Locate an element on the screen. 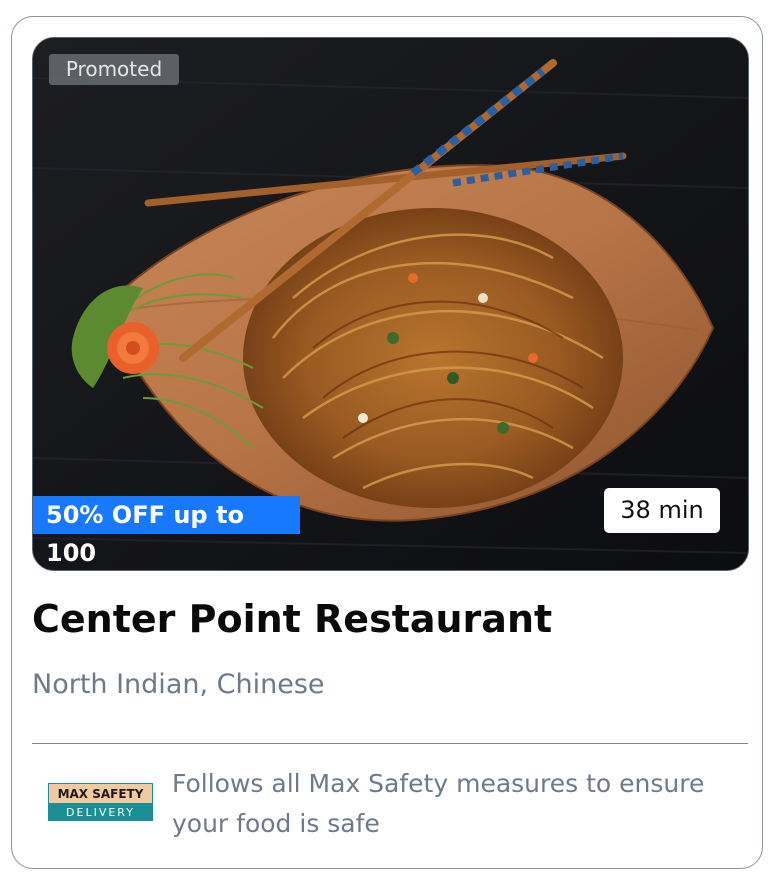  delivery-time-badge: 38 min is located at coordinates (662, 510).